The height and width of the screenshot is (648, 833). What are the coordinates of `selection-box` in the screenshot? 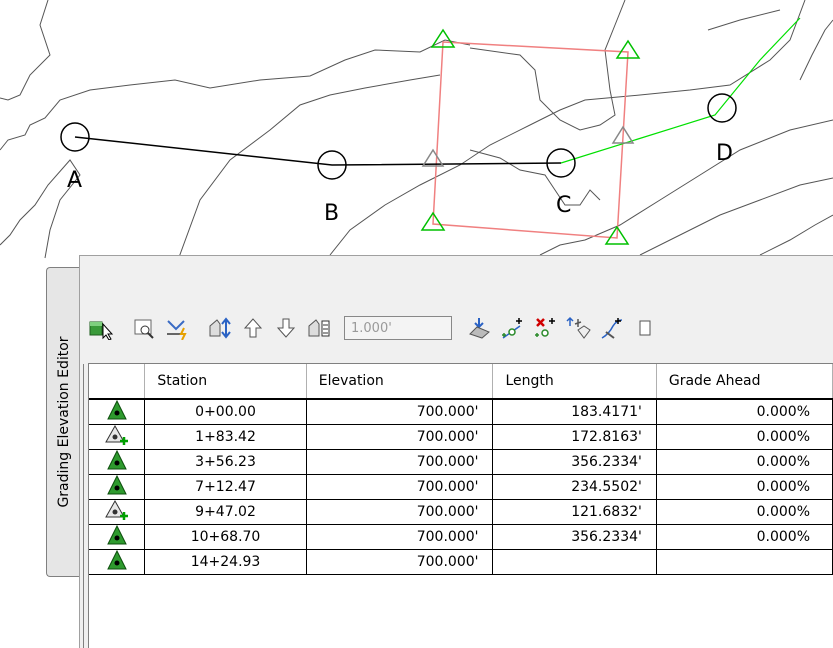 It's located at (530, 140).